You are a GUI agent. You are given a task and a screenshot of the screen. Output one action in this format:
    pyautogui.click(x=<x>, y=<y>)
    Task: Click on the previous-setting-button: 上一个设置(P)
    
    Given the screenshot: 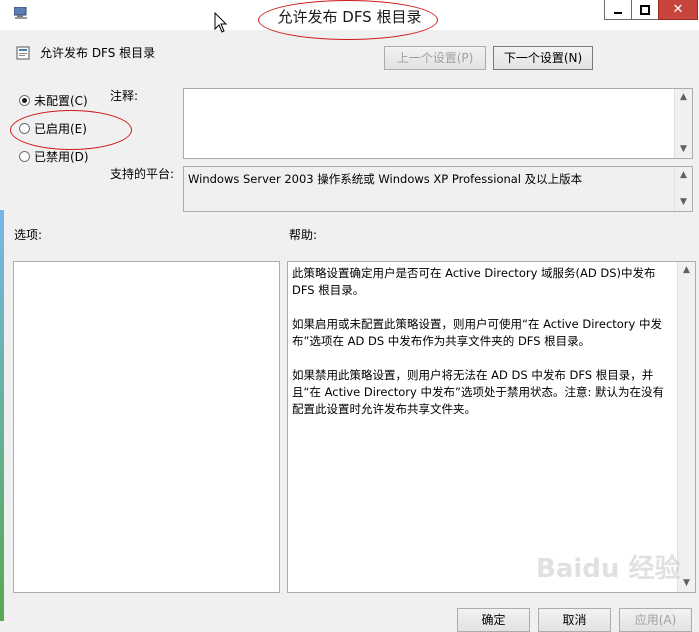 What is the action you would take?
    pyautogui.click(x=435, y=58)
    